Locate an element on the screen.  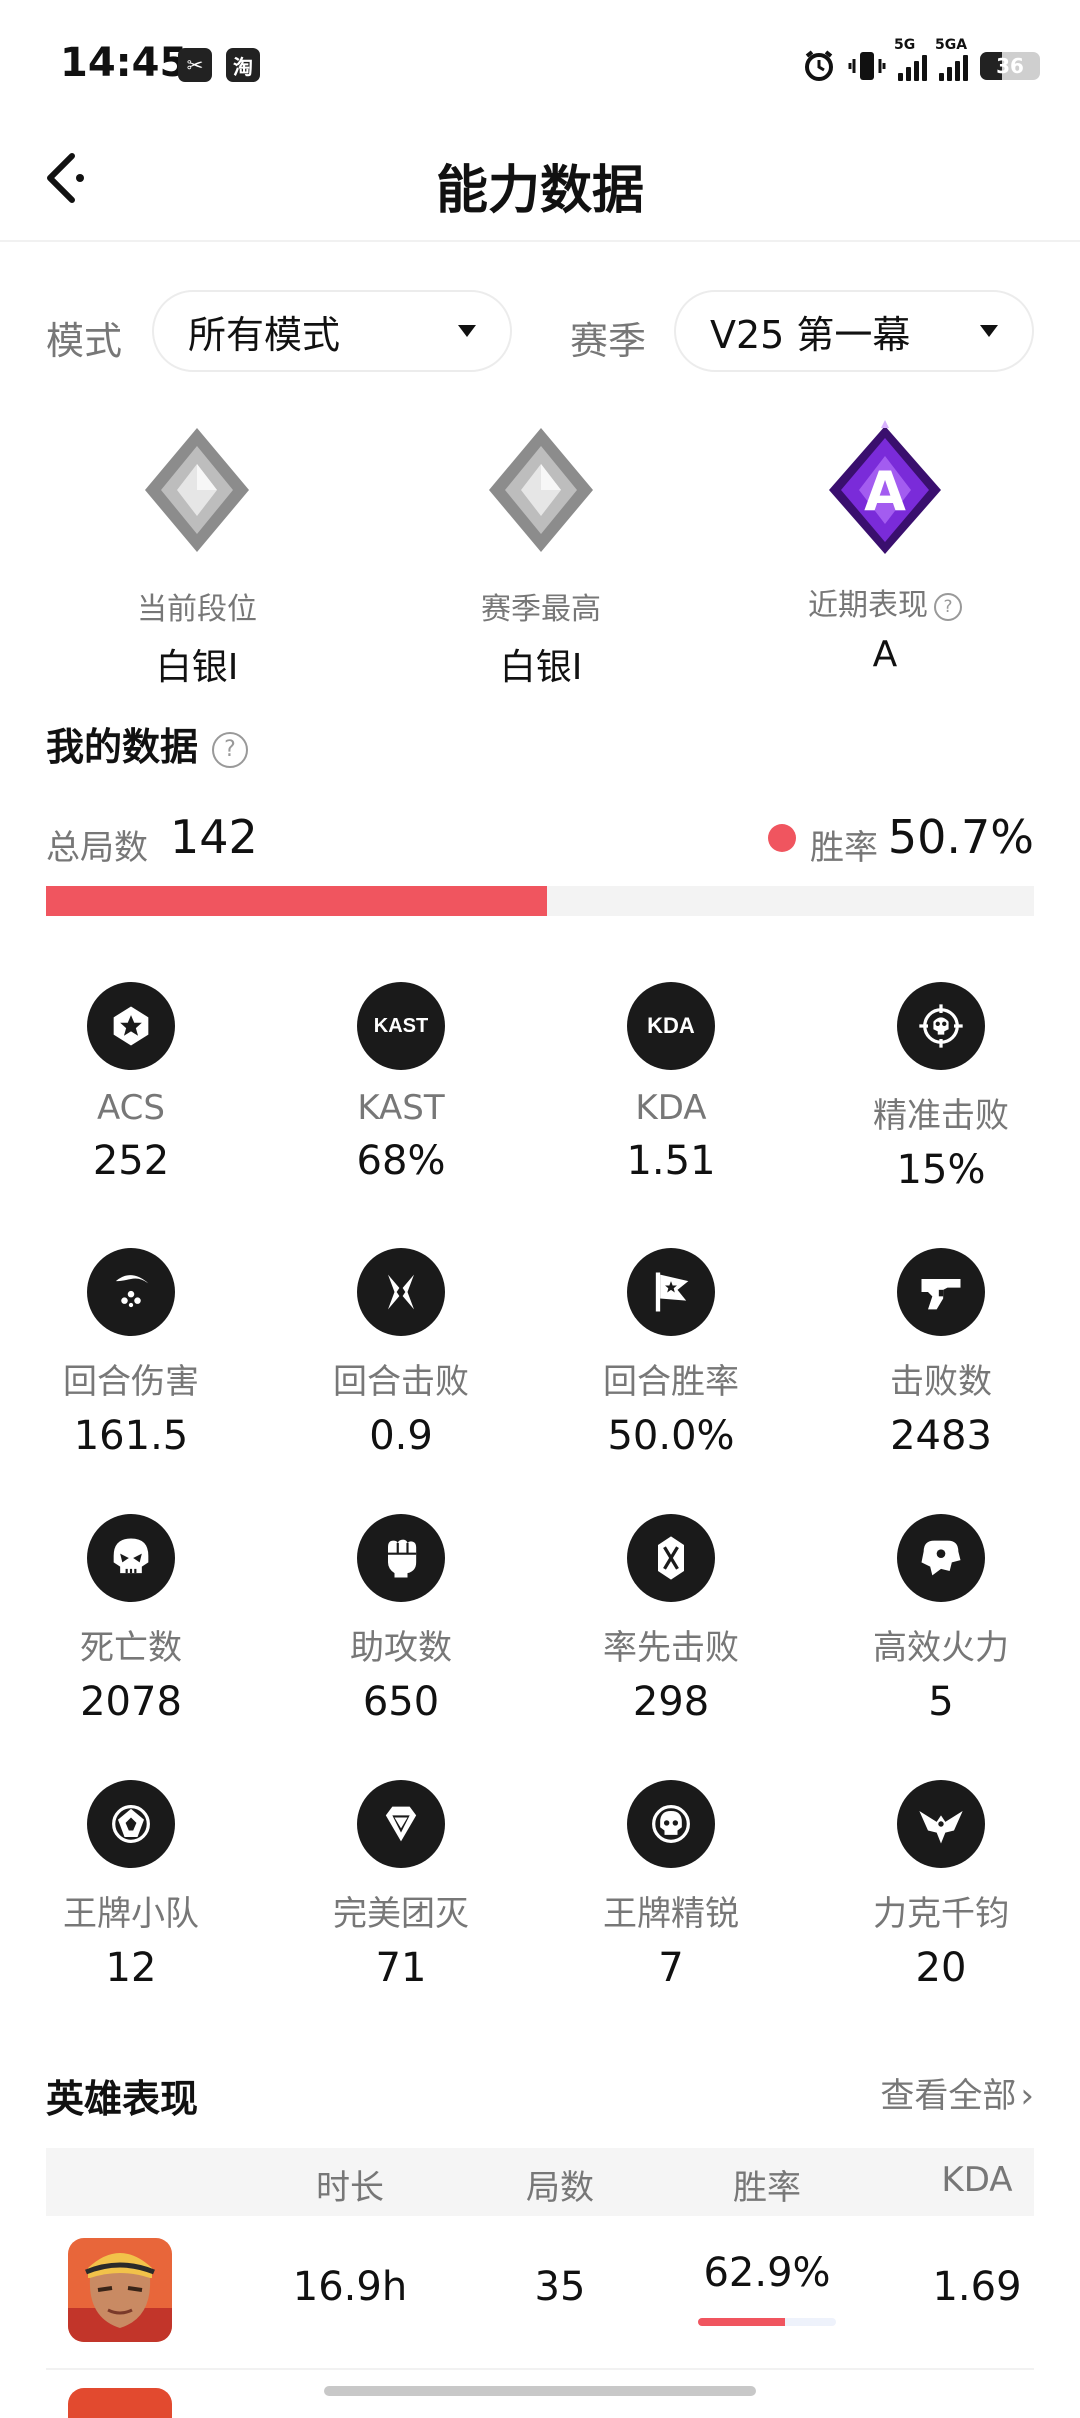
stat-label: 力克千钧 is located at coordinates (941, 1914).